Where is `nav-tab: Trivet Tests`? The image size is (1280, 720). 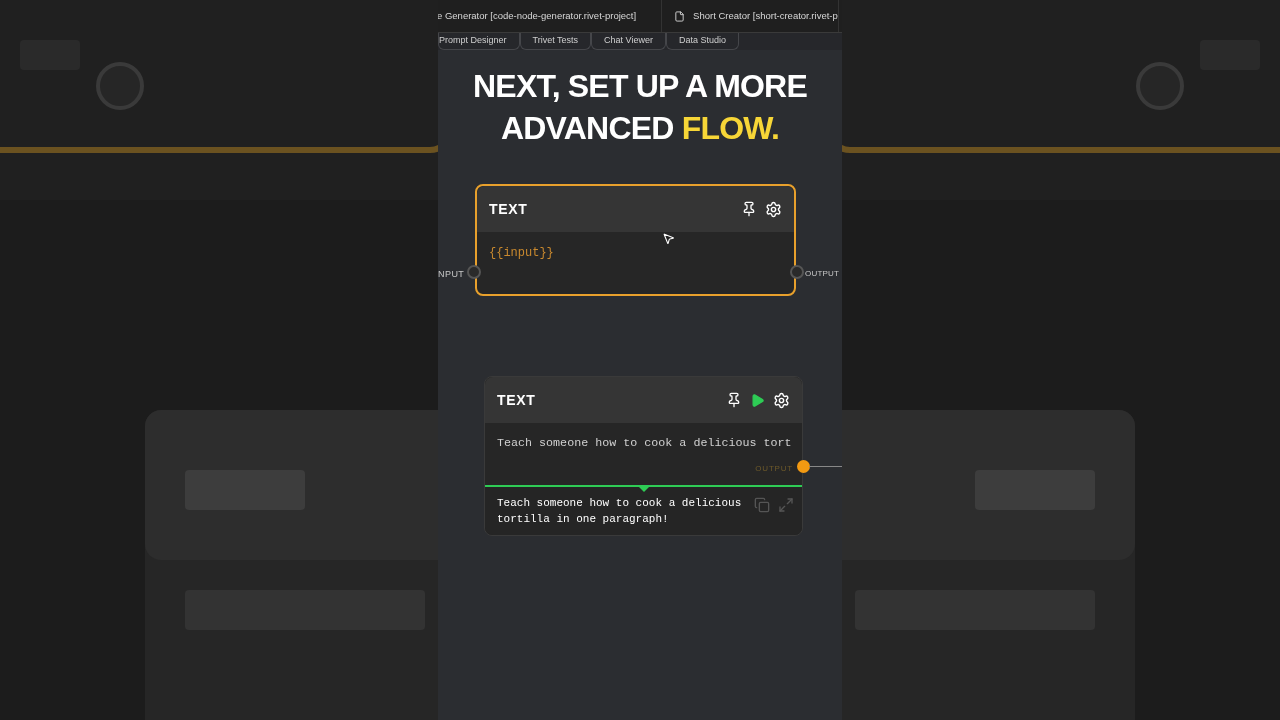 nav-tab: Trivet Tests is located at coordinates (555, 41).